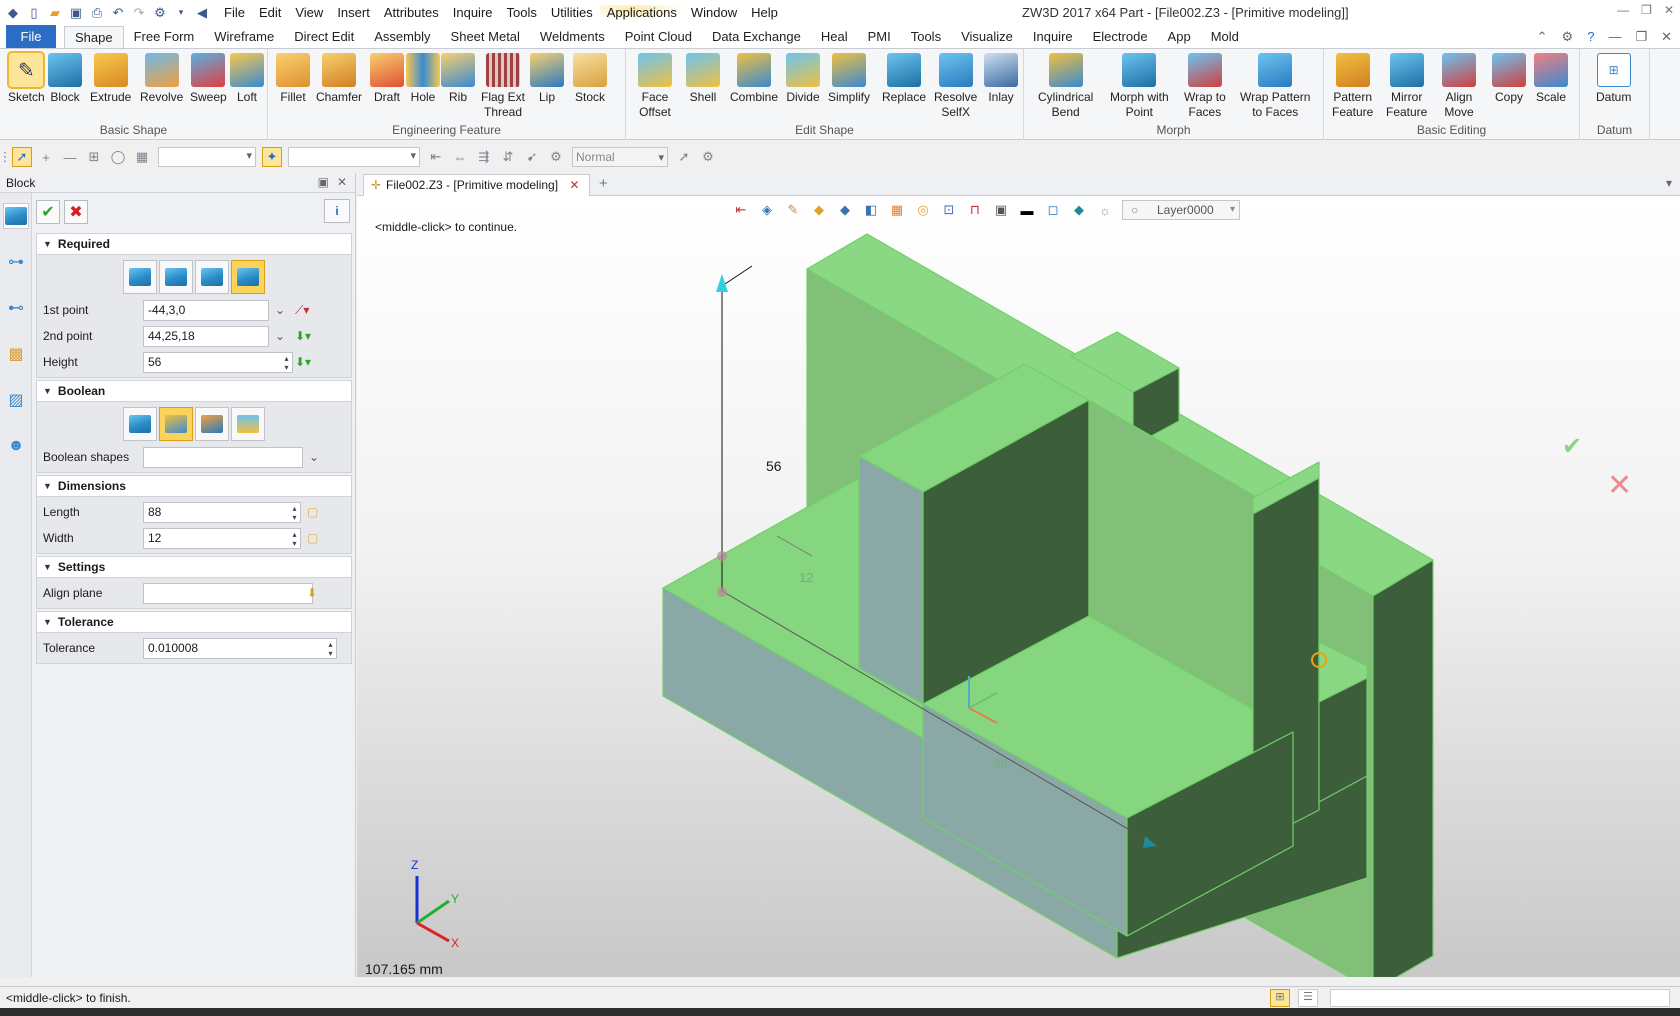  I want to click on first-point-field: -44,3,0, so click(206, 310).